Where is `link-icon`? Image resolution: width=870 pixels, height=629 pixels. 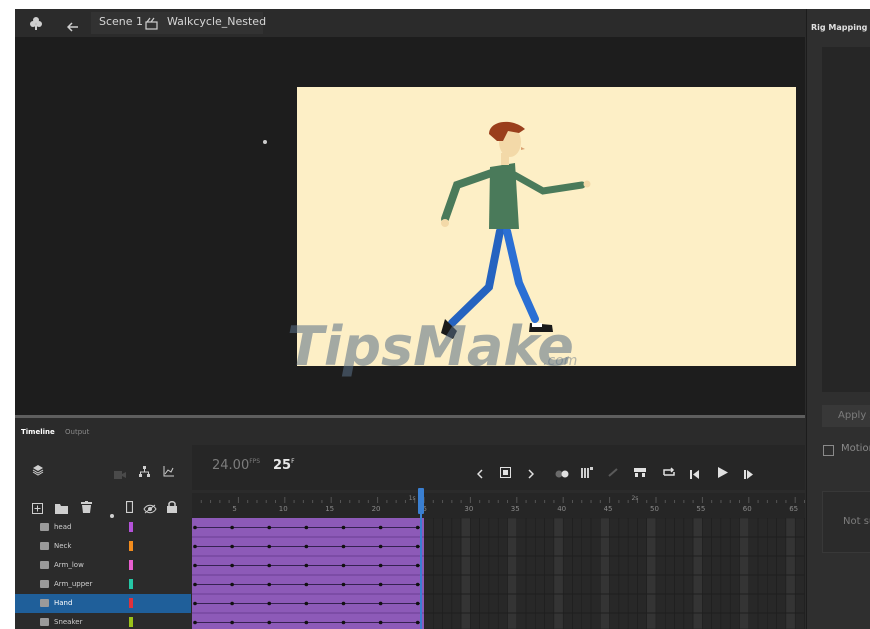 link-icon is located at coordinates (613, 472).